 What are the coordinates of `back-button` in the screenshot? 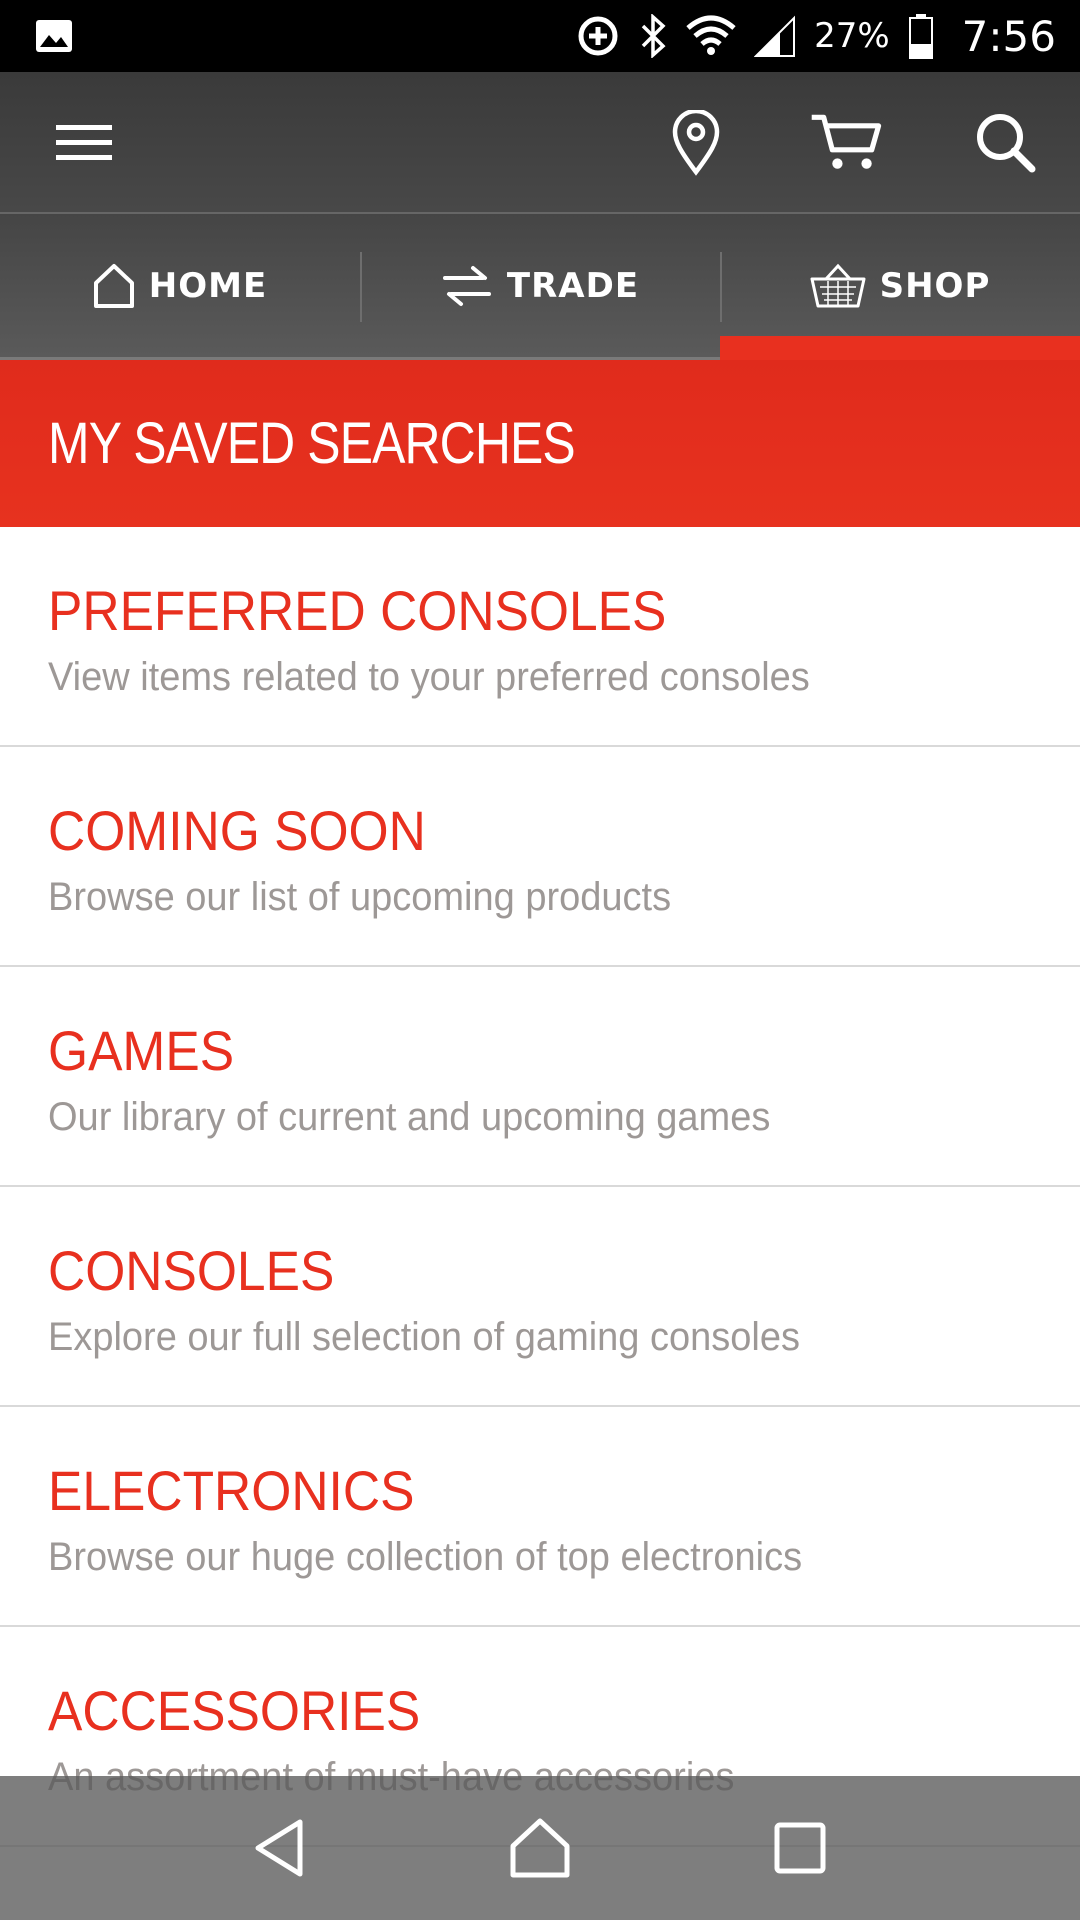 It's located at (280, 1848).